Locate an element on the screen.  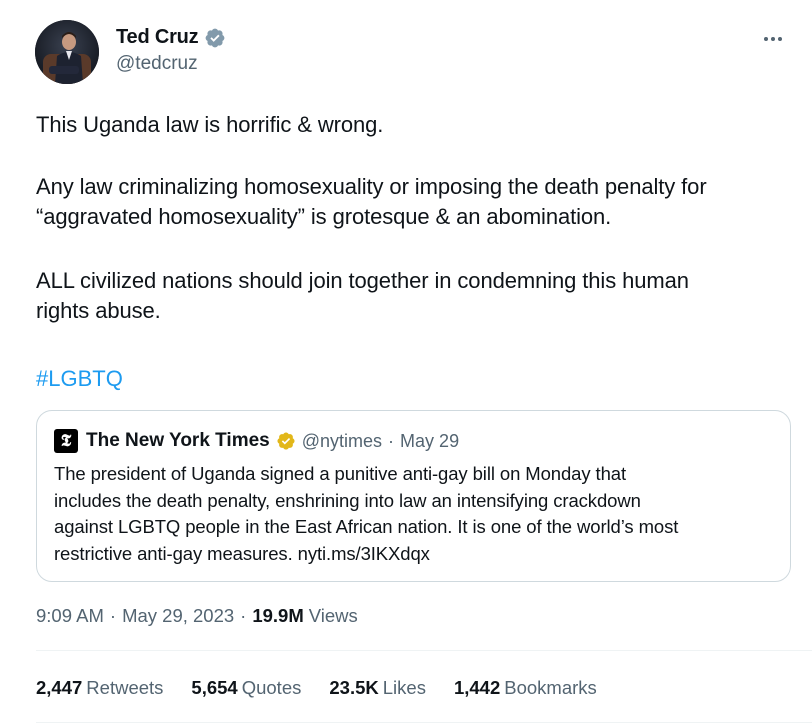
avatar-photo is located at coordinates (67, 52).